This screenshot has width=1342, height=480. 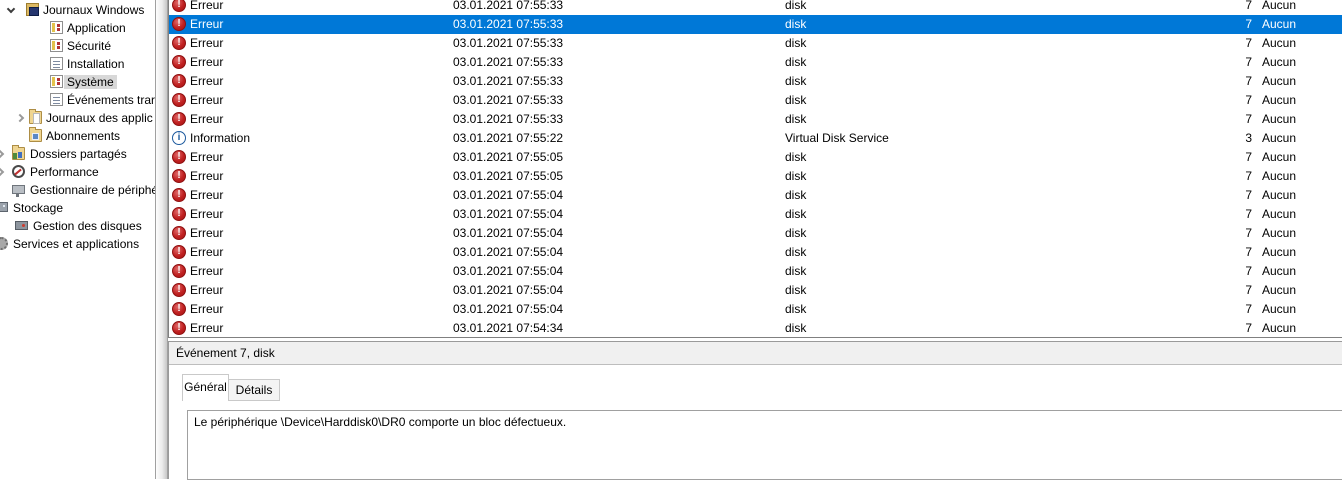 I want to click on sidebar-item-services-et-applications: Services et applications, so click(x=77, y=244).